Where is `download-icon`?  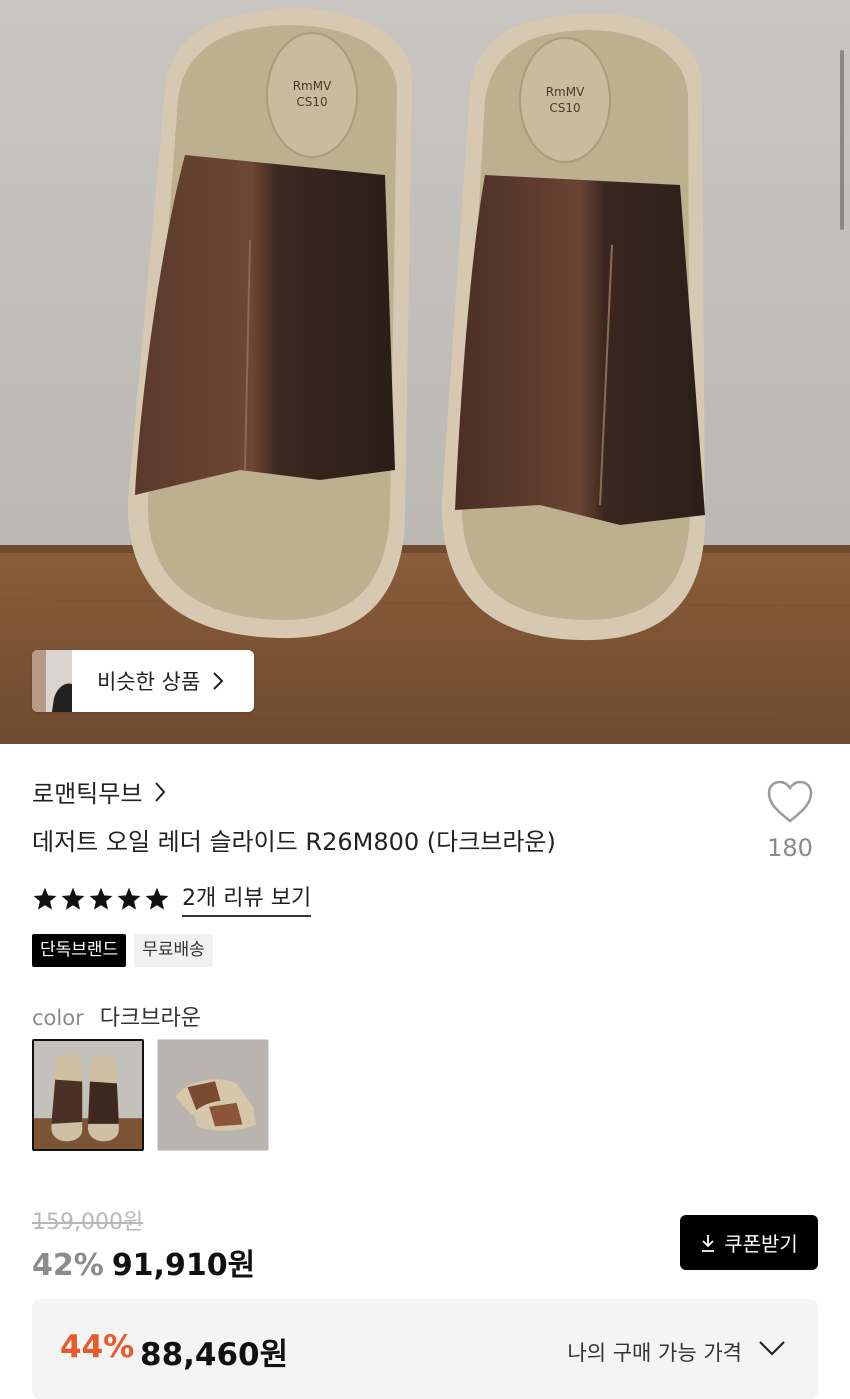 download-icon is located at coordinates (708, 1243).